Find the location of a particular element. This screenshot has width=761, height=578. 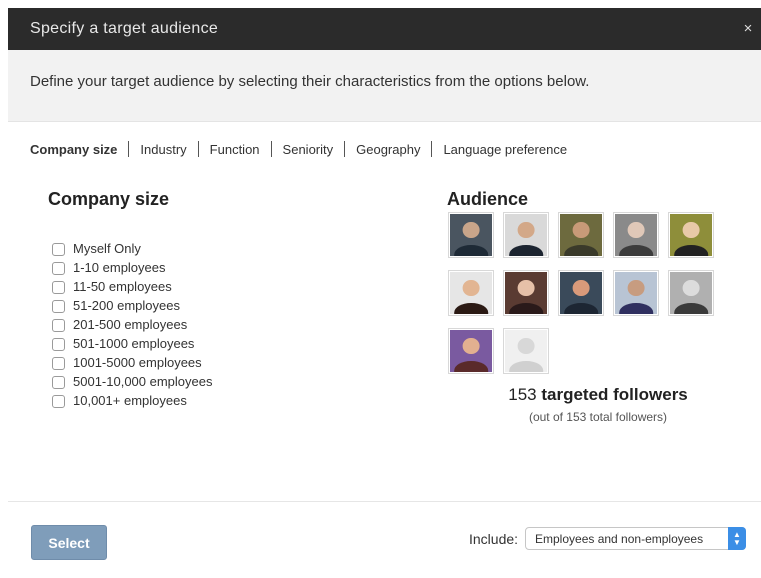

option-label: 501-1000 employees is located at coordinates (134, 343).